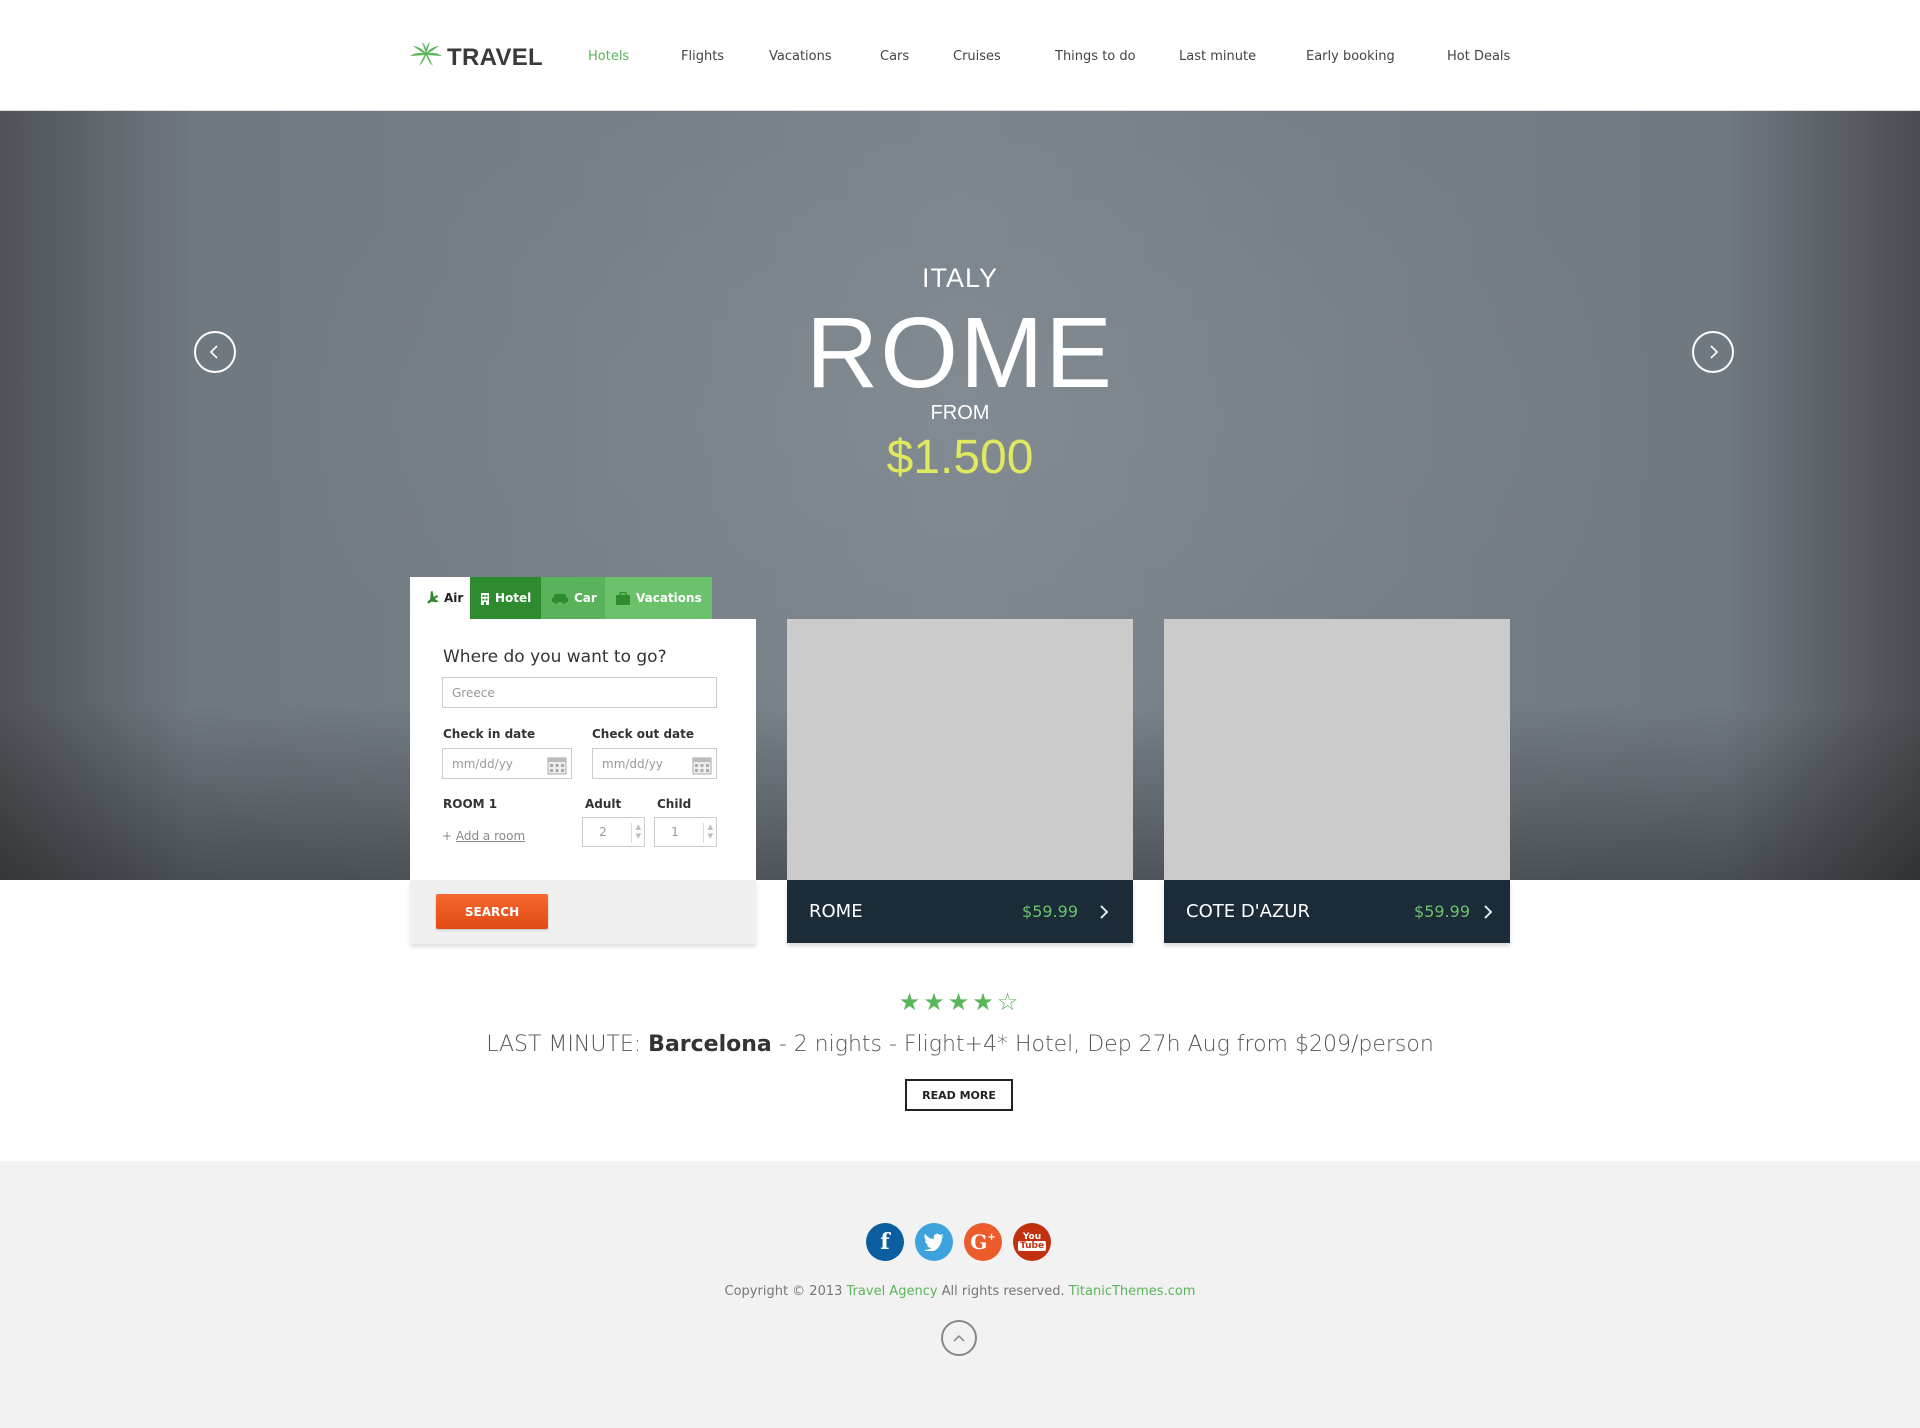  What do you see at coordinates (960, 413) in the screenshot?
I see `hero-from-label: FROM` at bounding box center [960, 413].